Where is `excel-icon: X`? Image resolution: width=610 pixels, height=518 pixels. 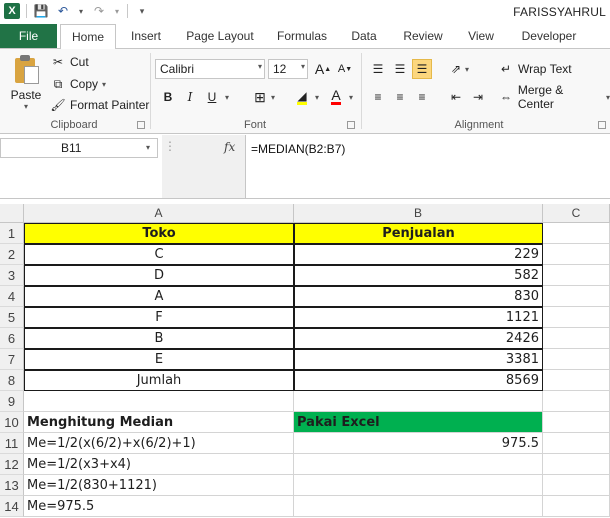
excel-icon: X is located at coordinates (12, 11).